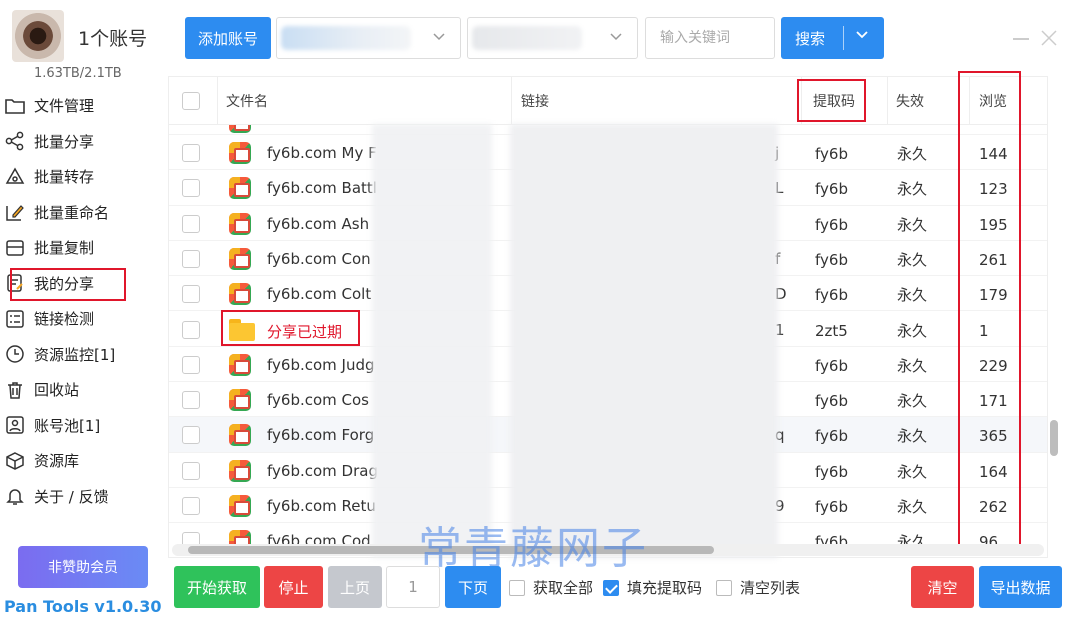 This screenshot has width=1080, height=617. Describe the element at coordinates (75, 354) in the screenshot. I see `sidebar-item-label: 资源监控[1]` at that location.